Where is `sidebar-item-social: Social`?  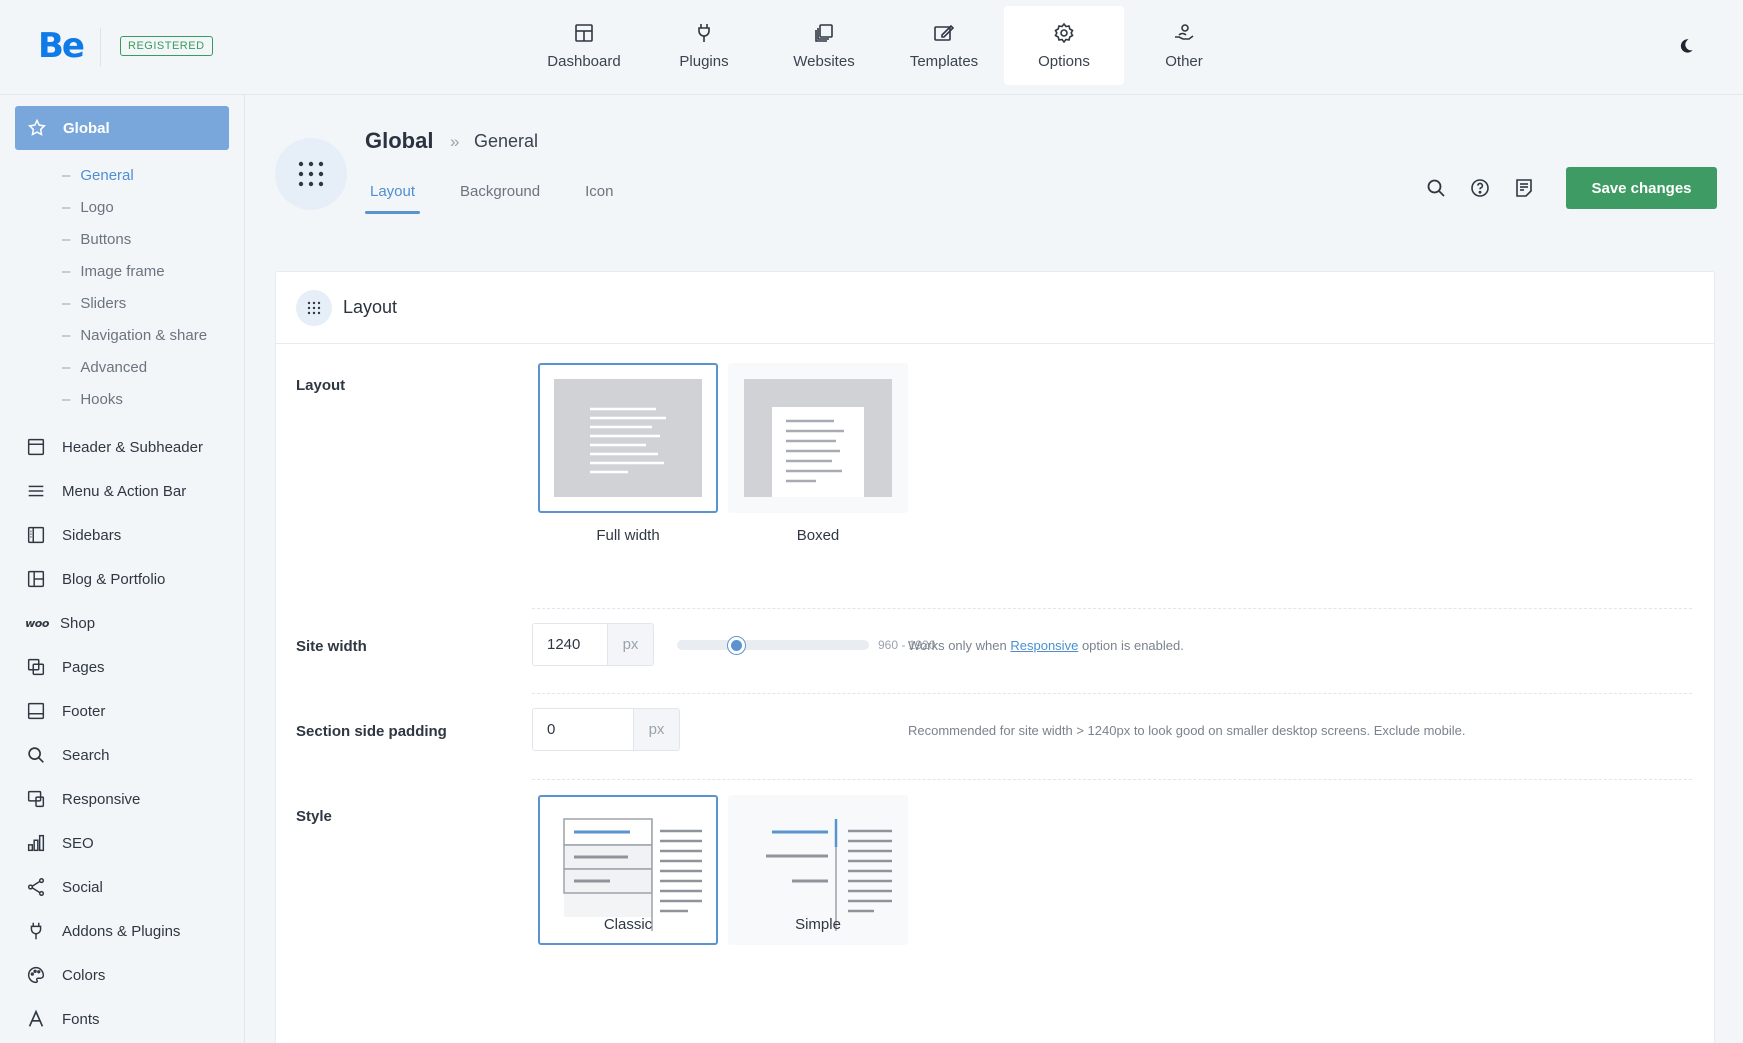
sidebar-item-social: Social is located at coordinates (63, 887).